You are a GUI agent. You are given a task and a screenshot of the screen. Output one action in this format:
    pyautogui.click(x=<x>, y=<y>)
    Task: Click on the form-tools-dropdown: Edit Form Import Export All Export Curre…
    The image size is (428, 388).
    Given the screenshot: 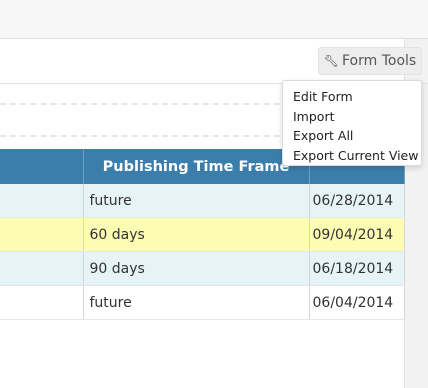 What is the action you would take?
    pyautogui.click(x=352, y=123)
    